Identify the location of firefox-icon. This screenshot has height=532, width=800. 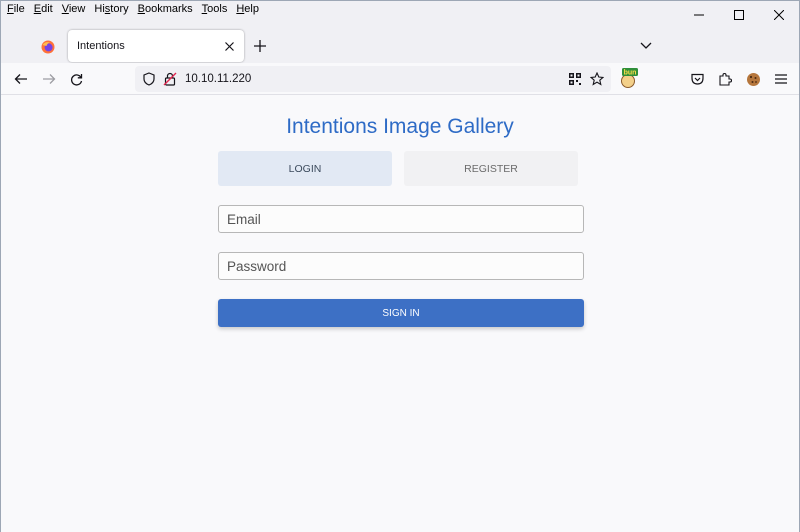
(48, 47).